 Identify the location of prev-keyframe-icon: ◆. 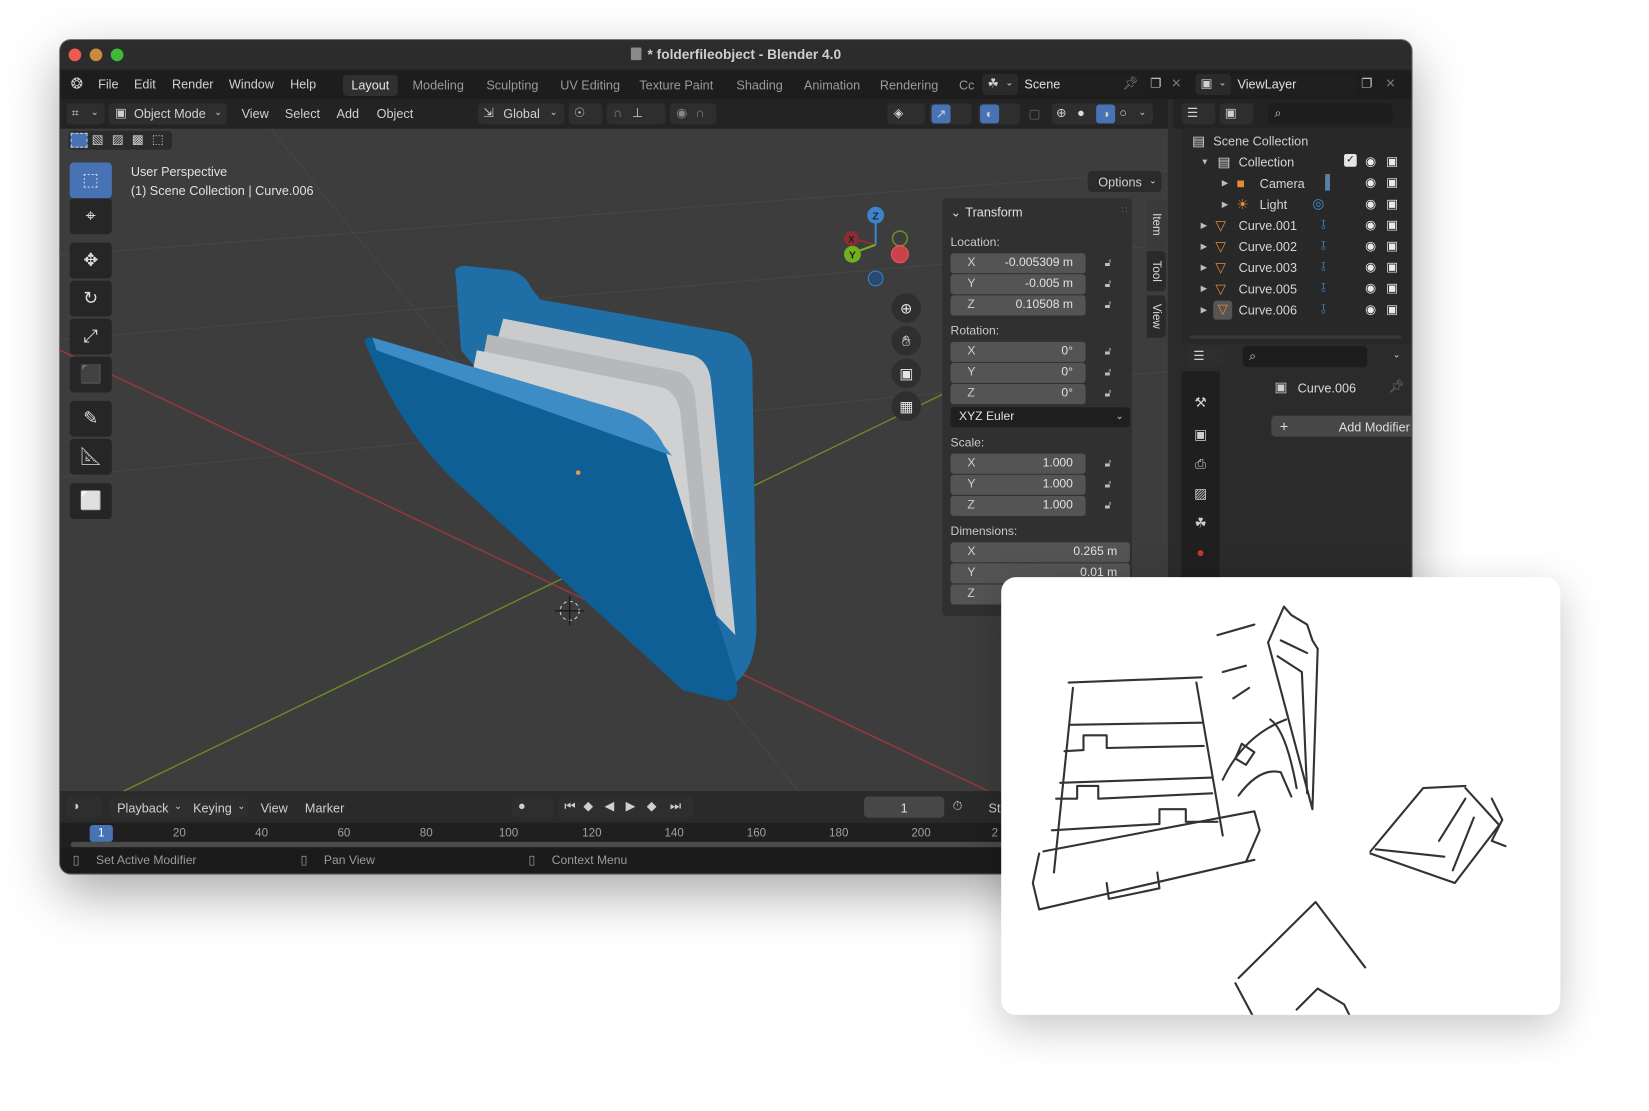
(588, 806).